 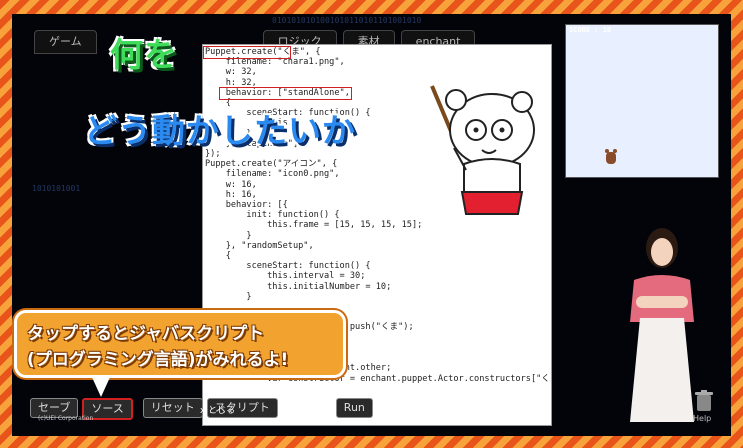 I want to click on help-link: Help, so click(x=702, y=418).